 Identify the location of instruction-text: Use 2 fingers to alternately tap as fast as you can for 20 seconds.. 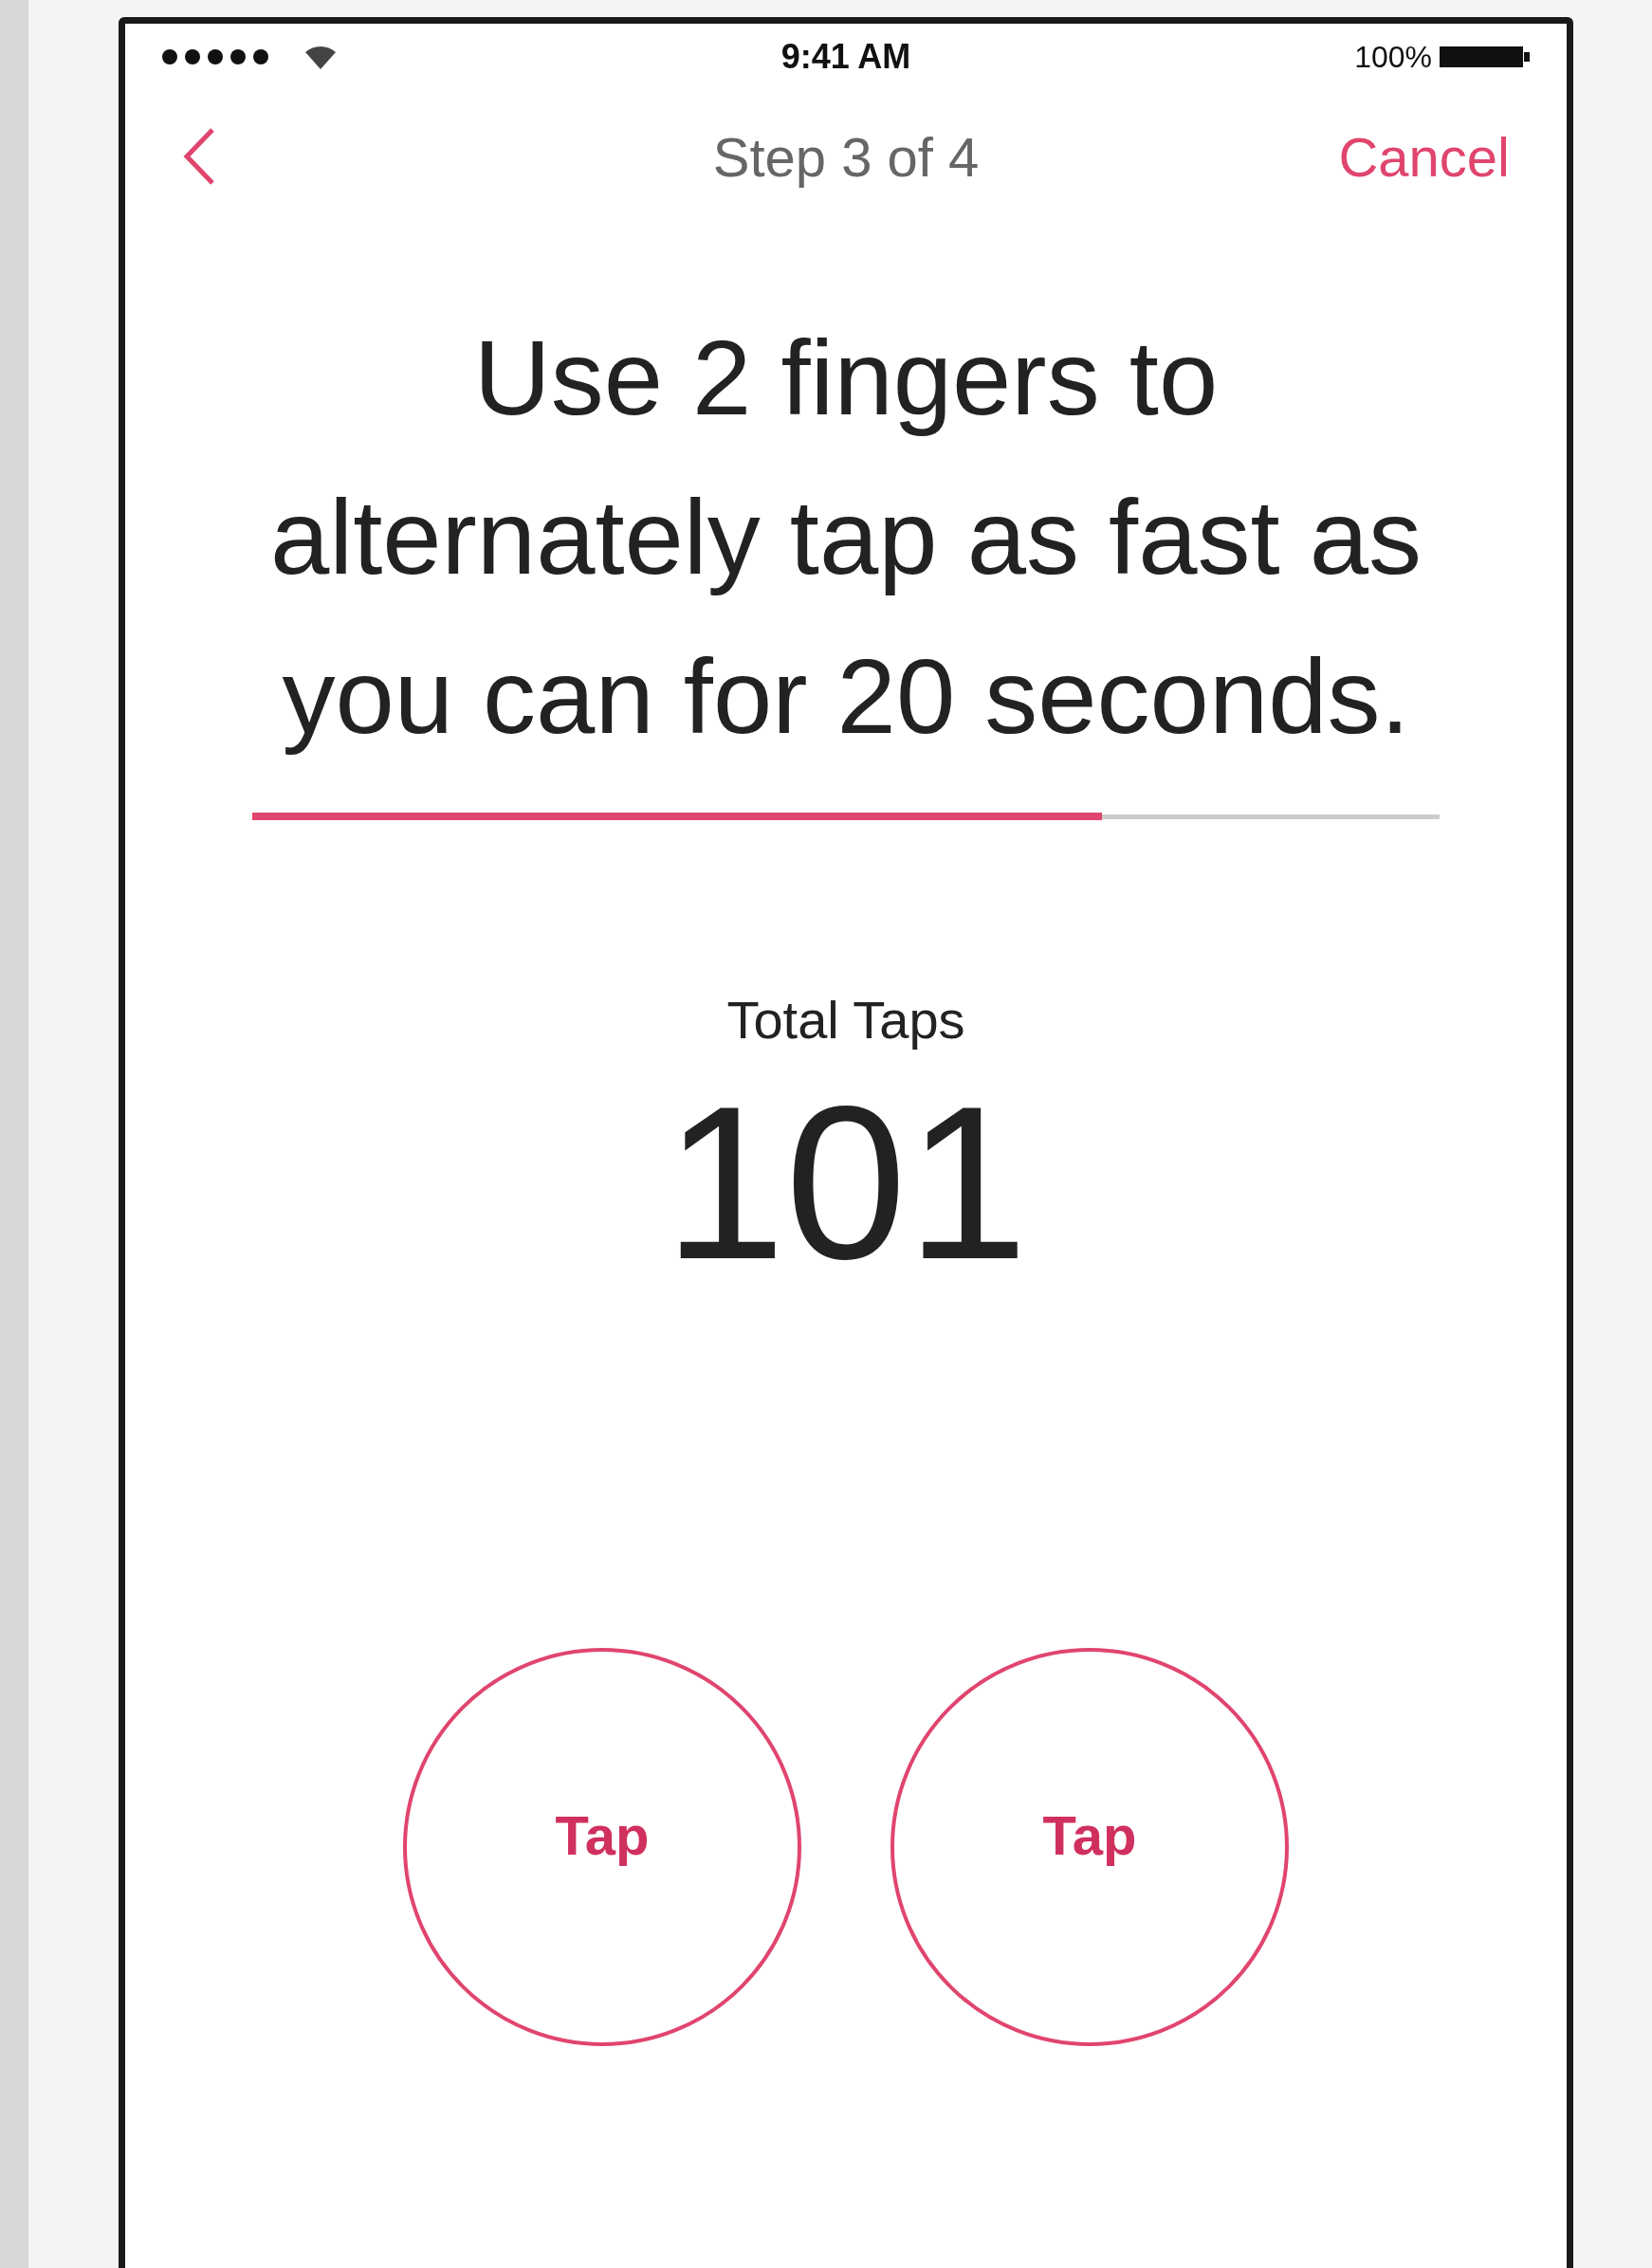
(846, 538).